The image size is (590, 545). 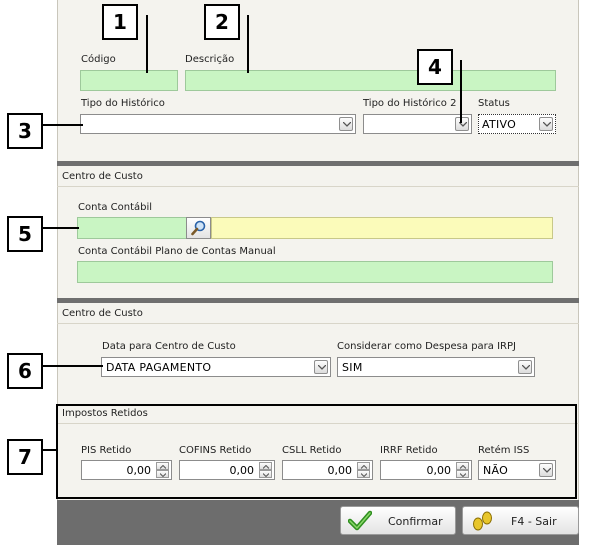 I want to click on callout-7-line, so click(x=50, y=450).